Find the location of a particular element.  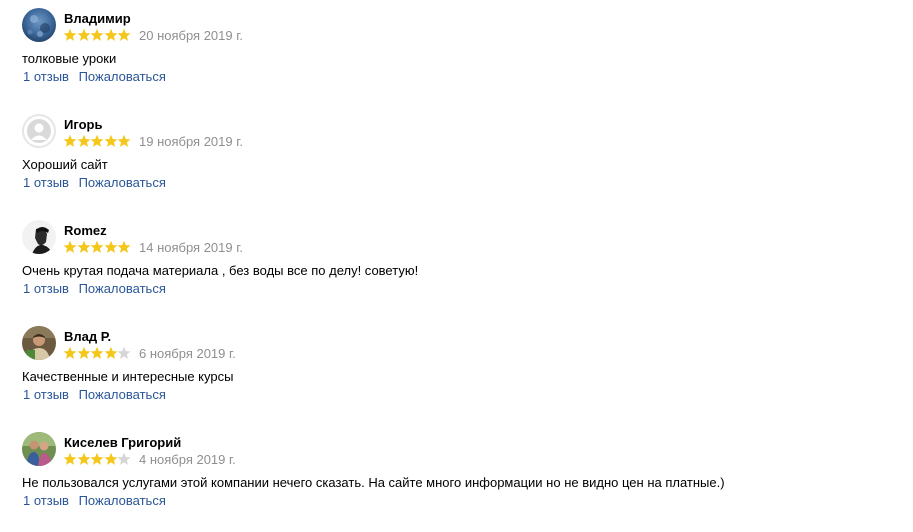

review-text: Качественные и интересные курсы is located at coordinates (128, 376).